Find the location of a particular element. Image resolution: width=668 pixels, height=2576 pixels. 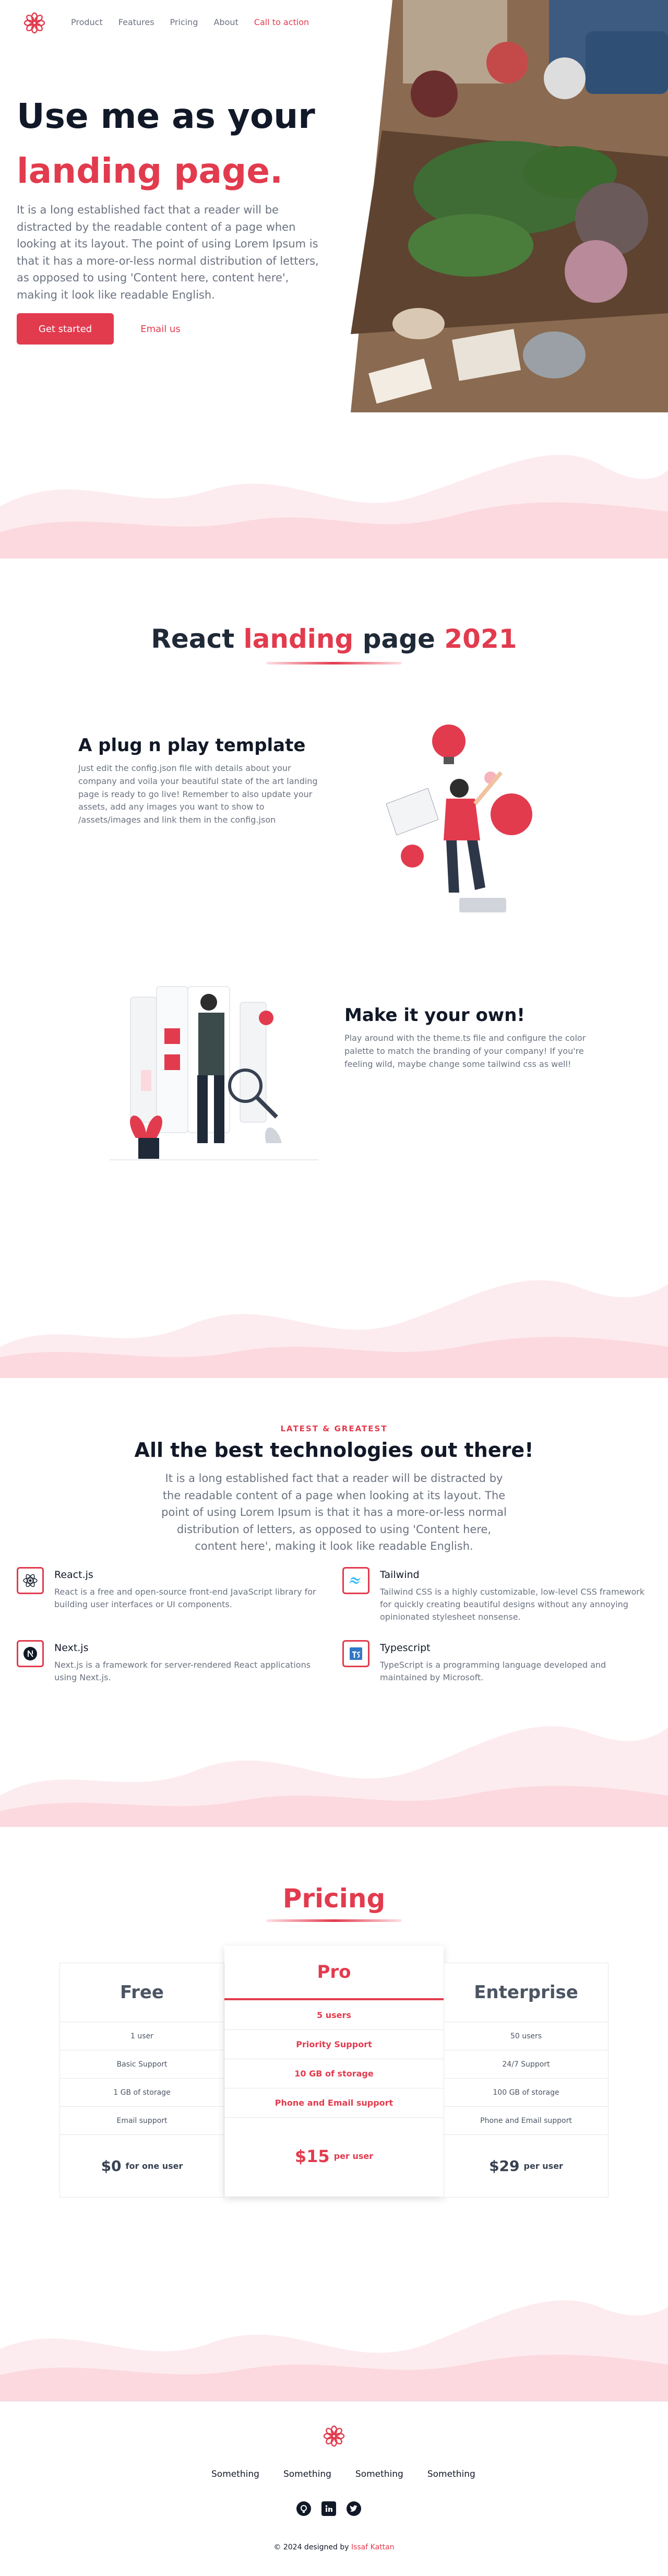

plan-feature: 1 user is located at coordinates (142, 2036).